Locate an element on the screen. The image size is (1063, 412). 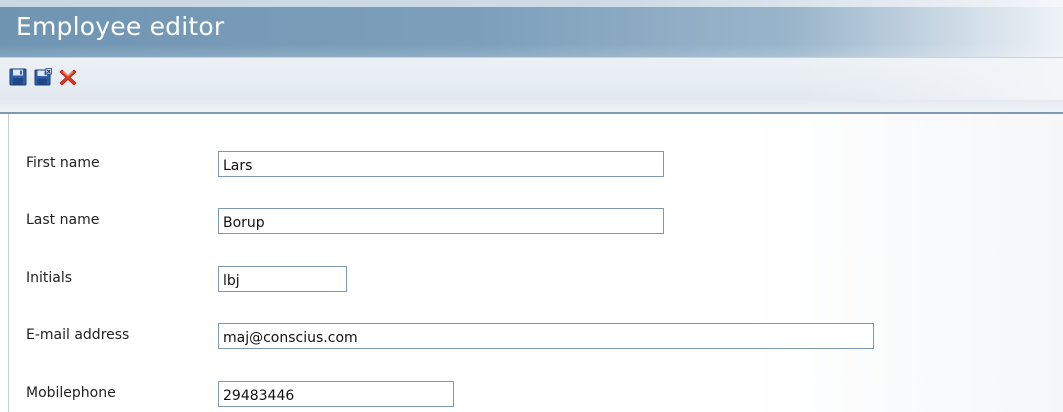
floppy-disk-close-icon is located at coordinates (43, 77).